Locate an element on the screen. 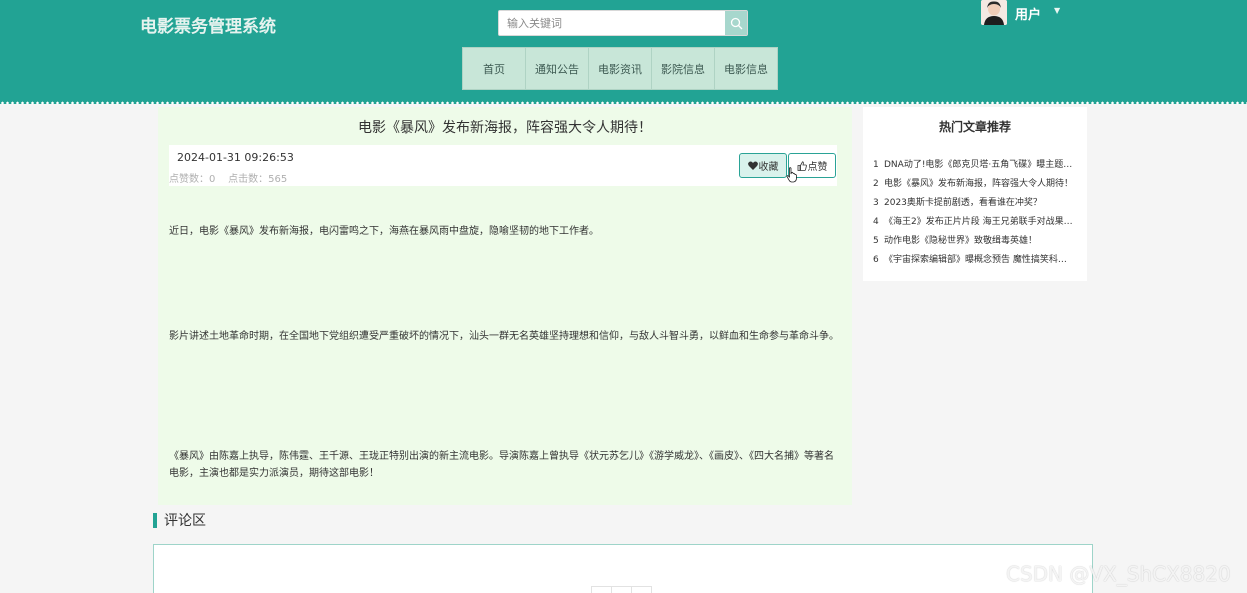 The width and height of the screenshot is (1247, 593). pagination-prev-button is located at coordinates (601, 589).